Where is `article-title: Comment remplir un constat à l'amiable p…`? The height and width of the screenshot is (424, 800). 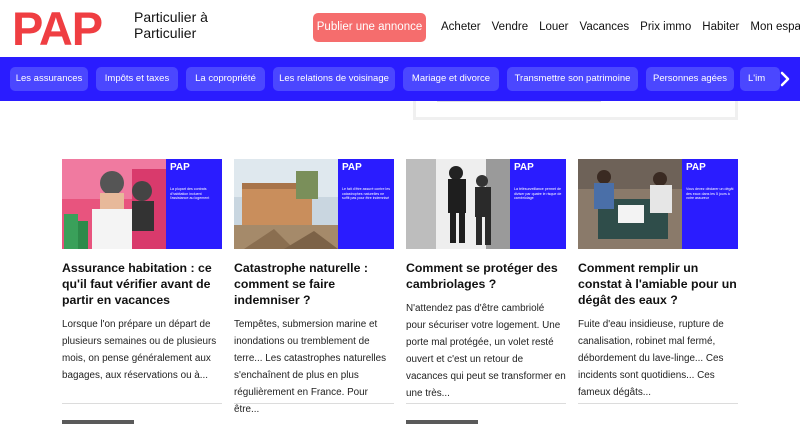
article-title: Comment remplir un constat à l'amiable p… is located at coordinates (658, 284).